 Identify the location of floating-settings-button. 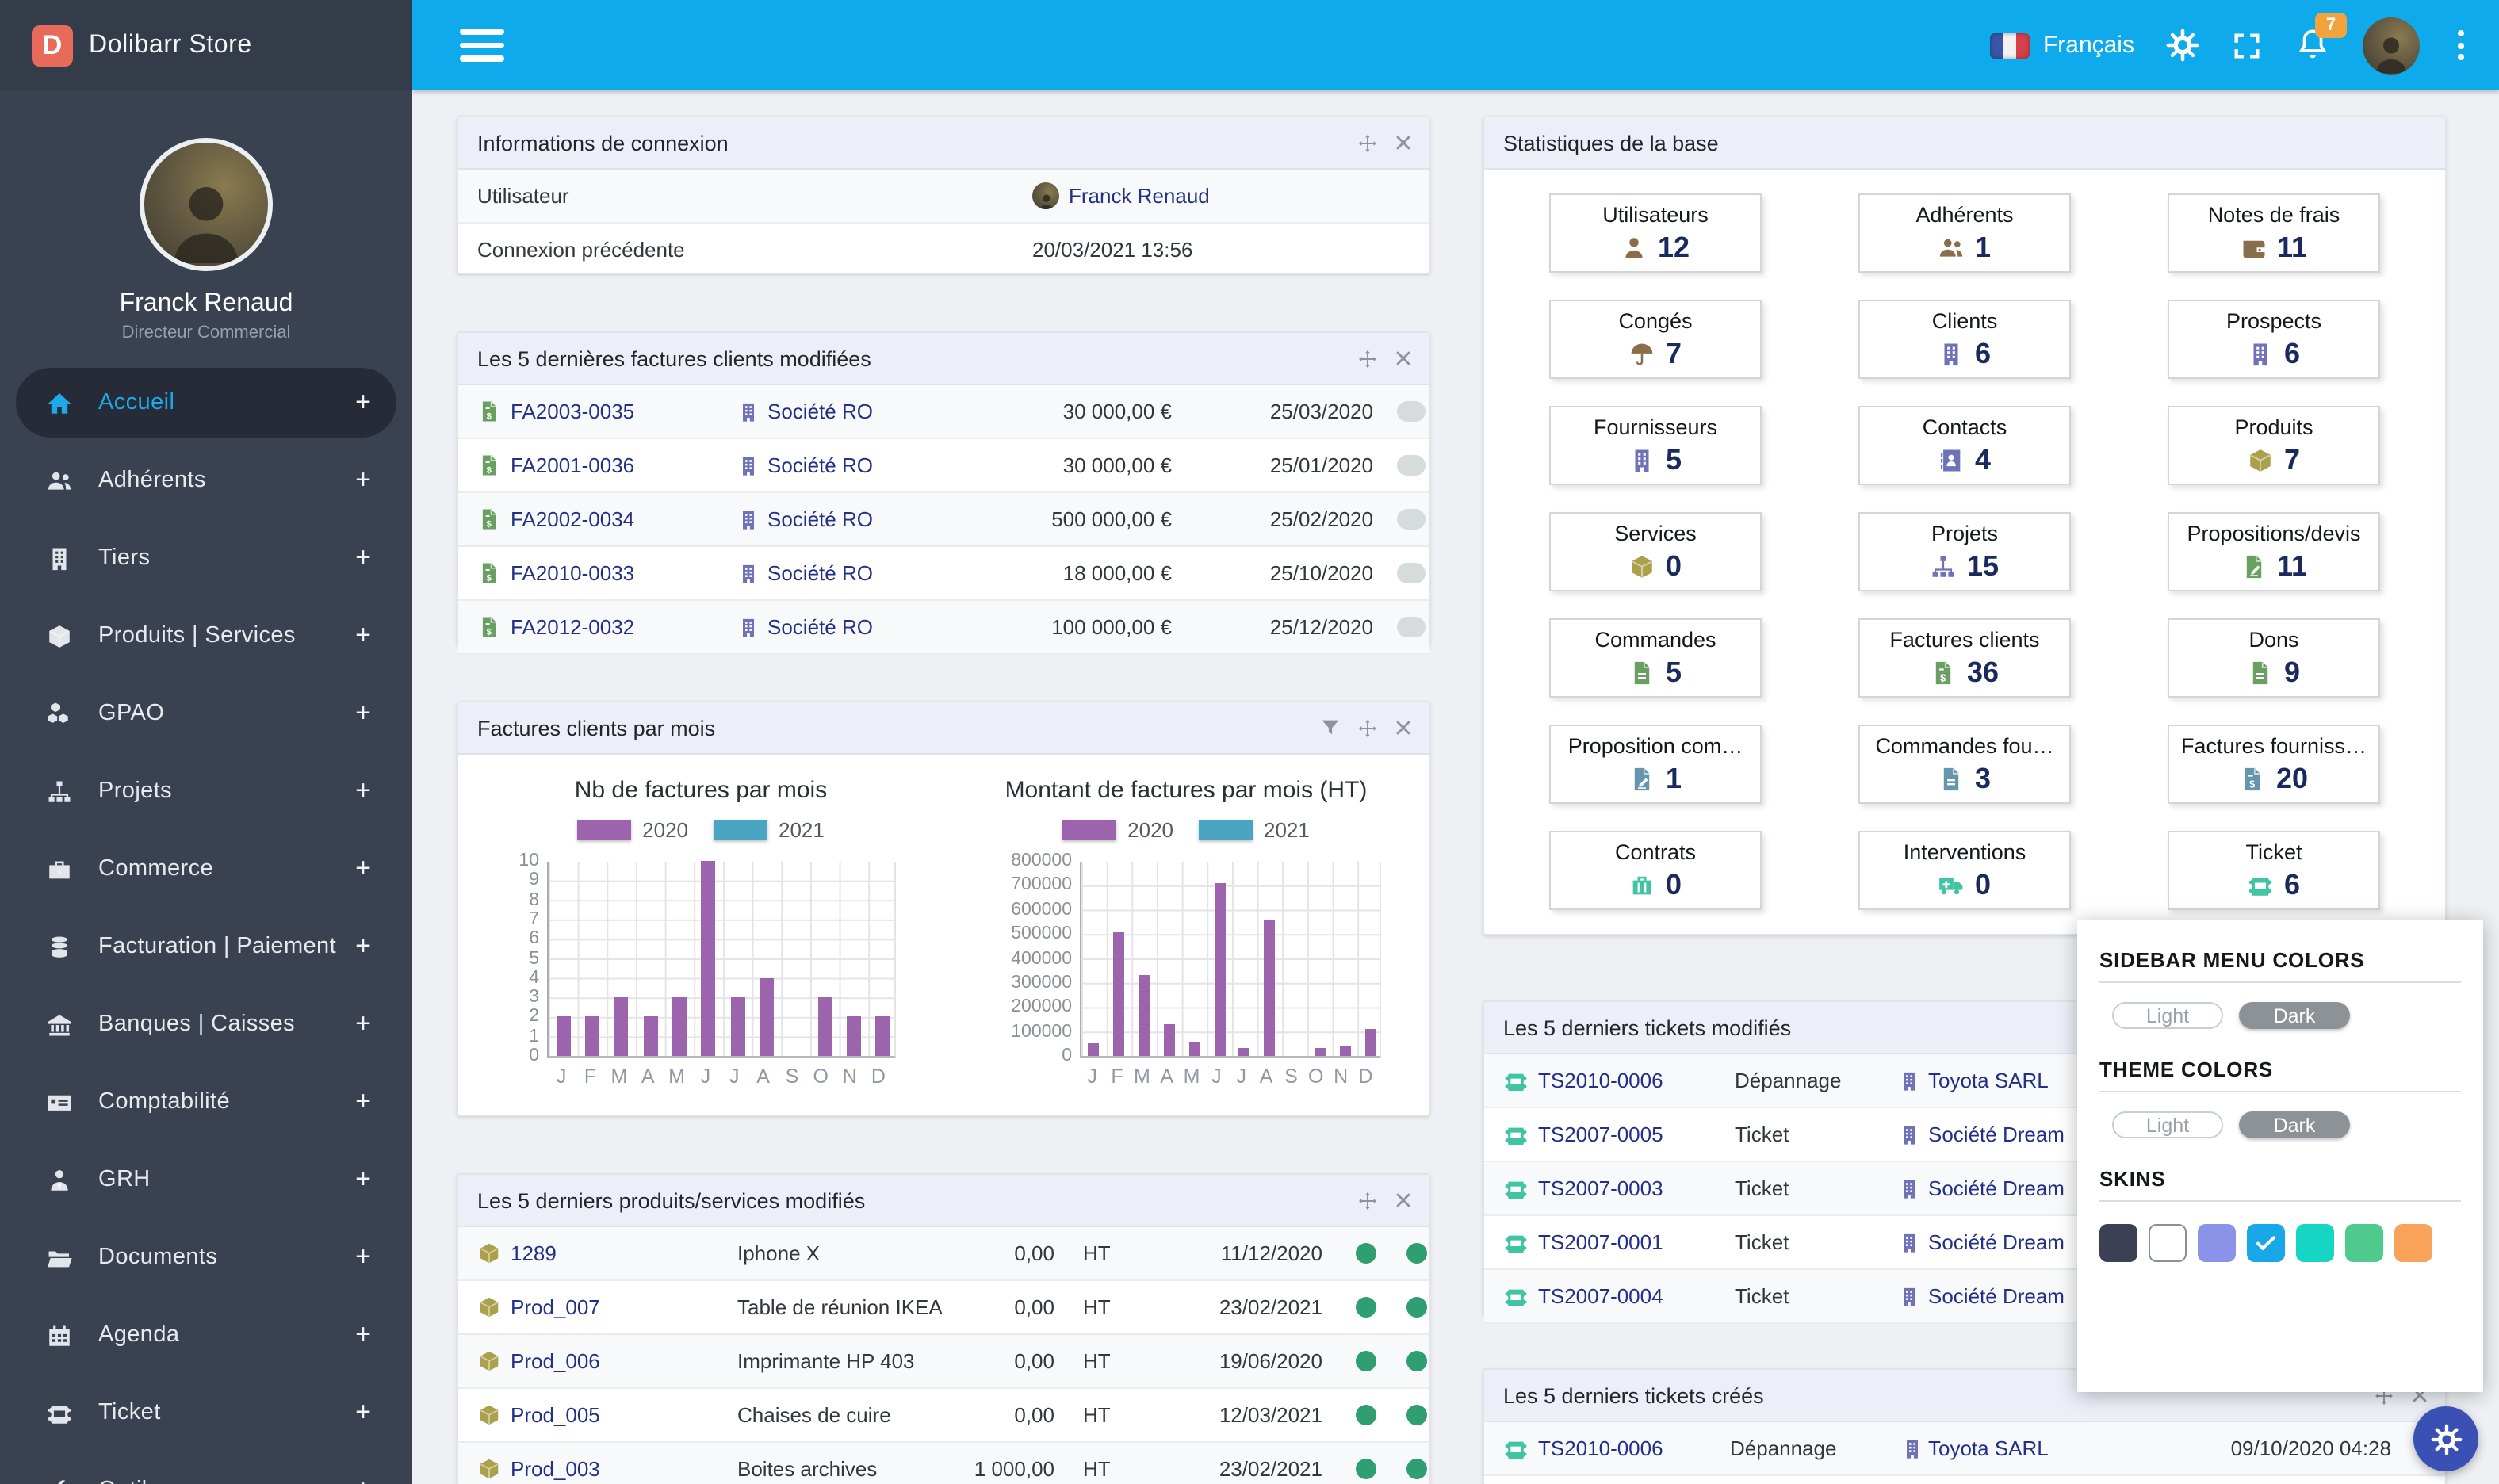
(2445, 1438).